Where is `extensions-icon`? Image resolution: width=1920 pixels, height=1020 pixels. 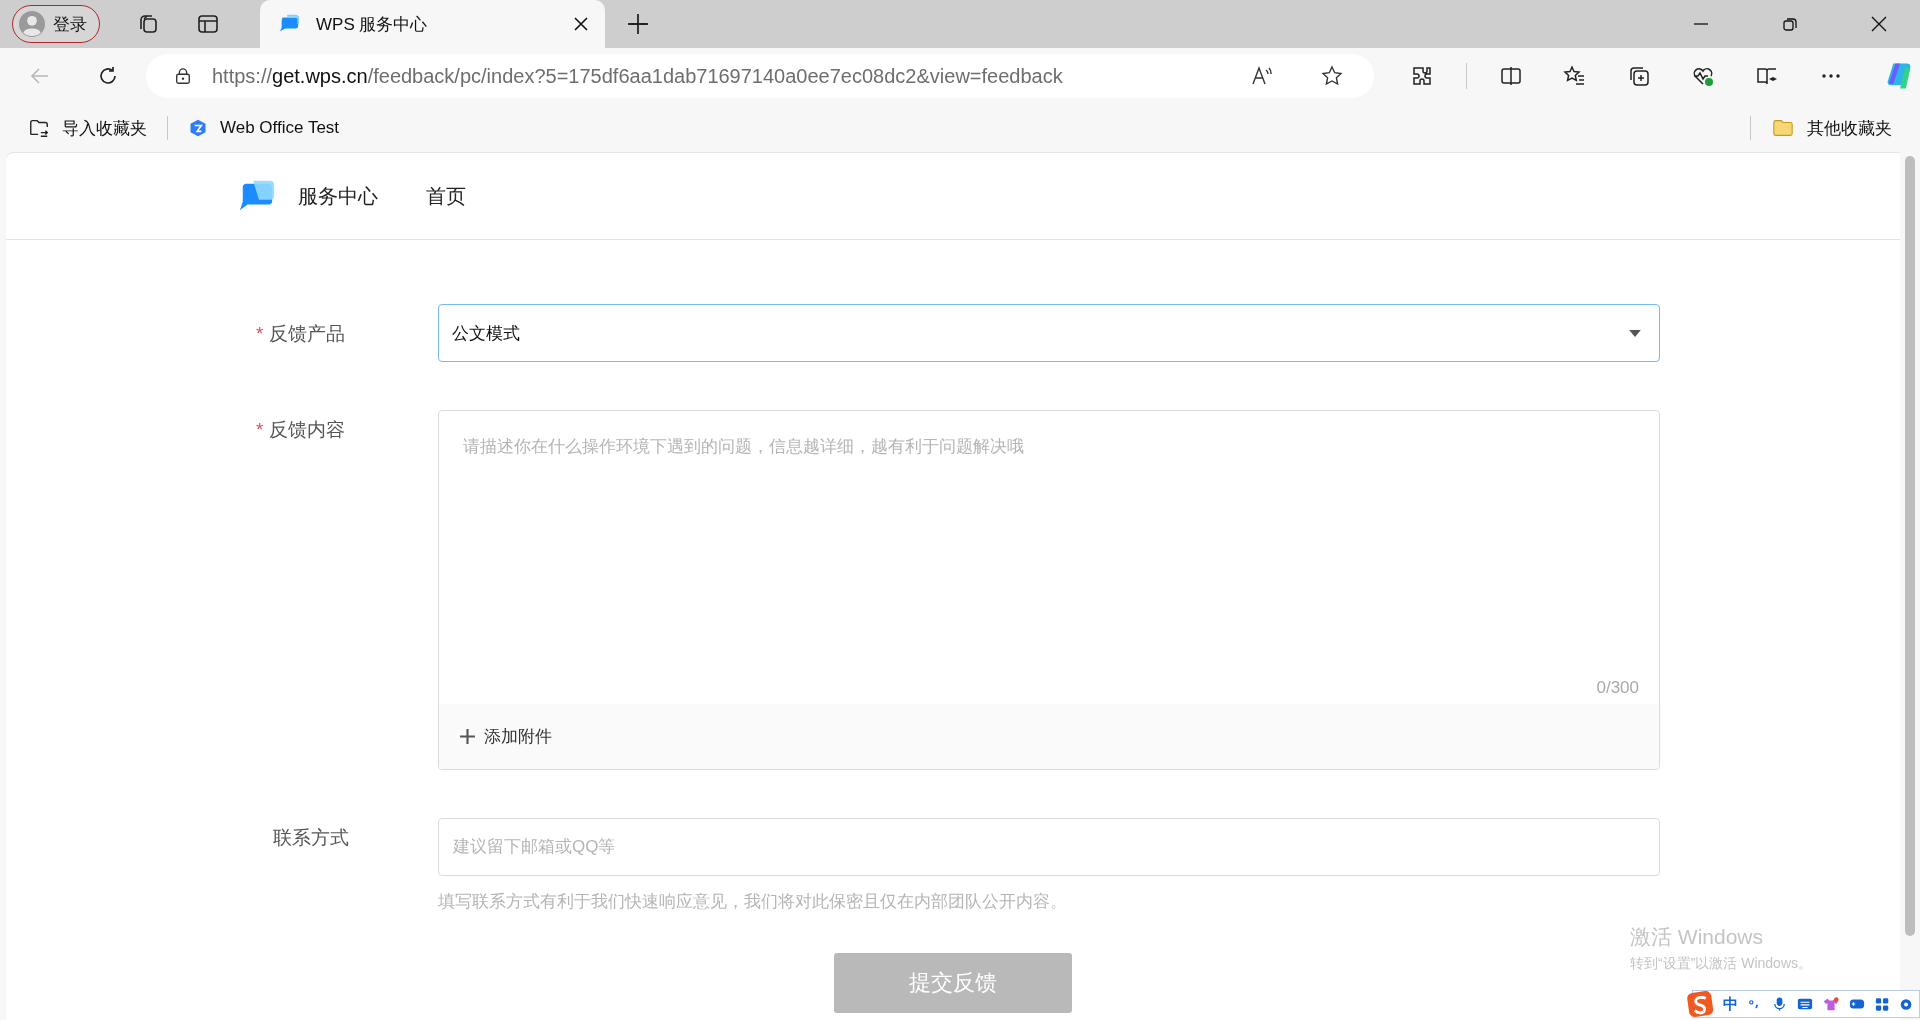
extensions-icon is located at coordinates (1422, 76).